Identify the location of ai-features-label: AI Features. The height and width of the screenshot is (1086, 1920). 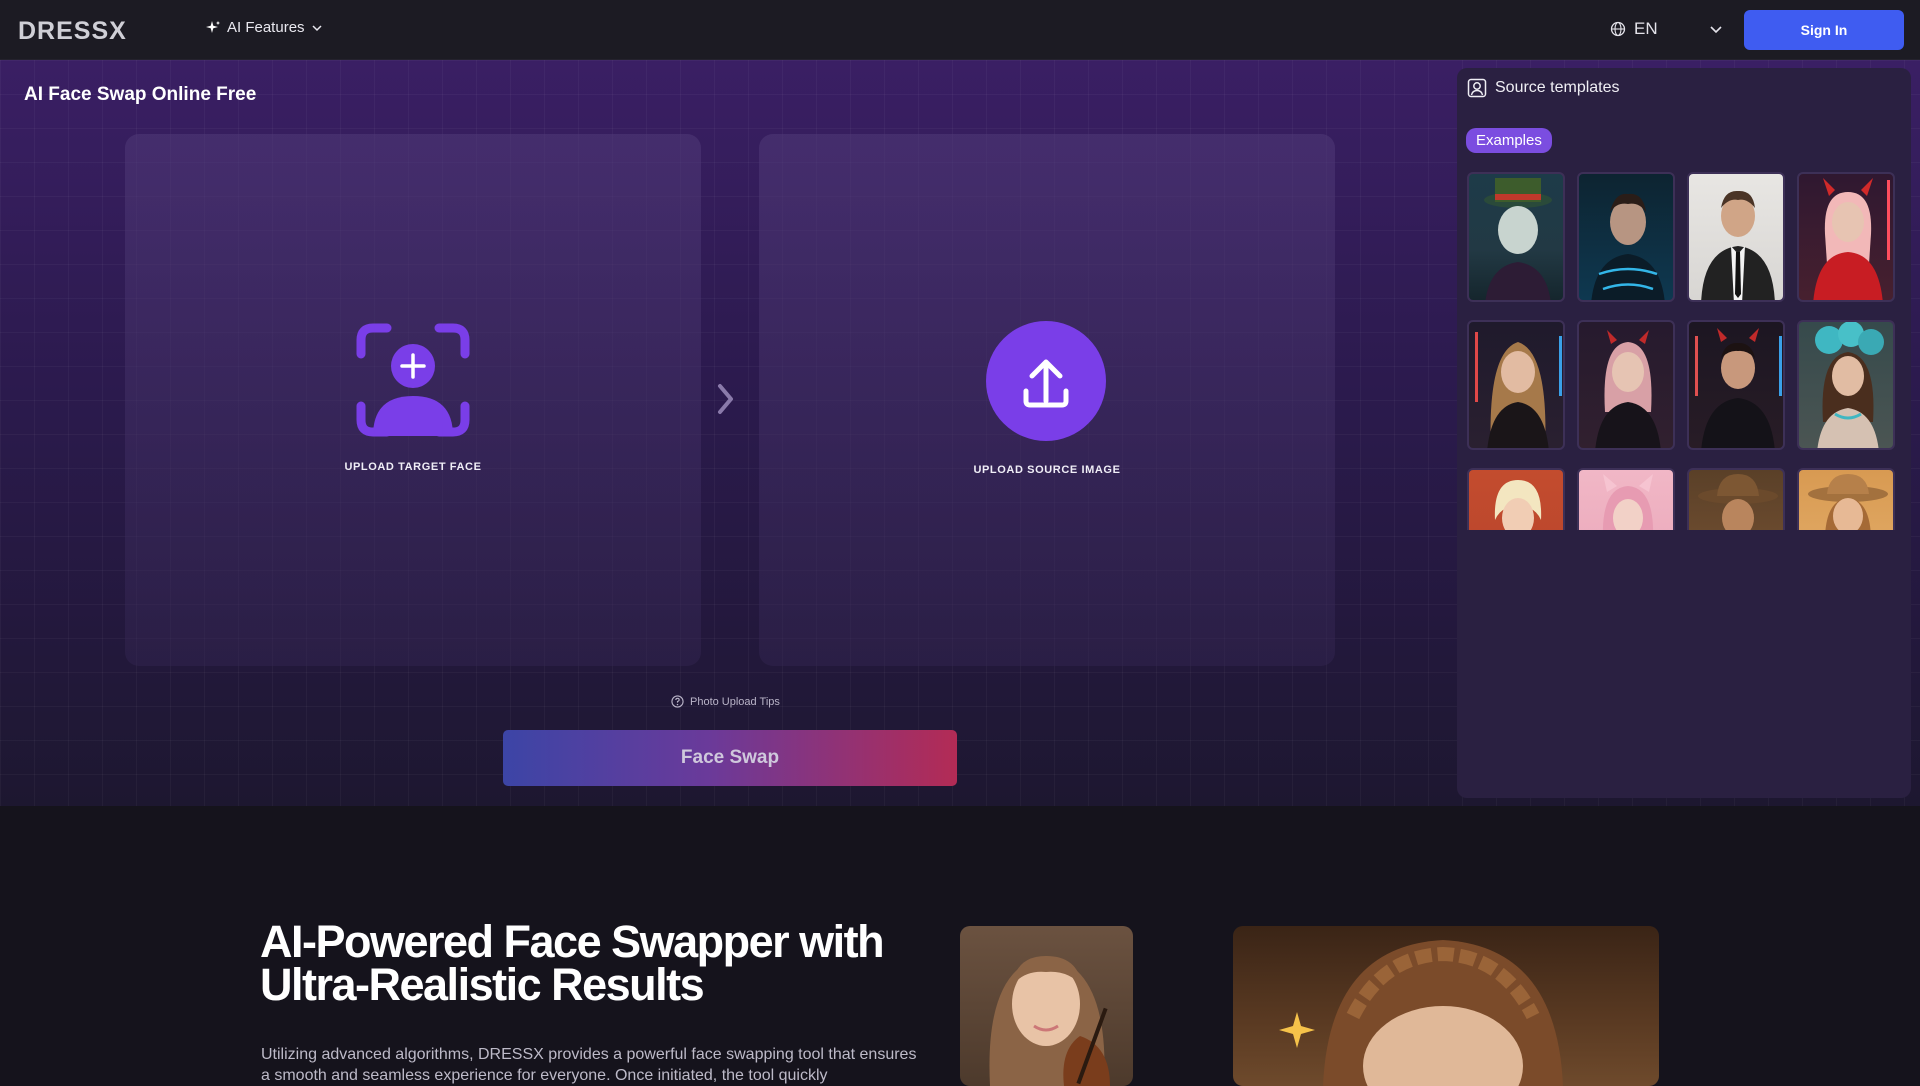
(266, 27).